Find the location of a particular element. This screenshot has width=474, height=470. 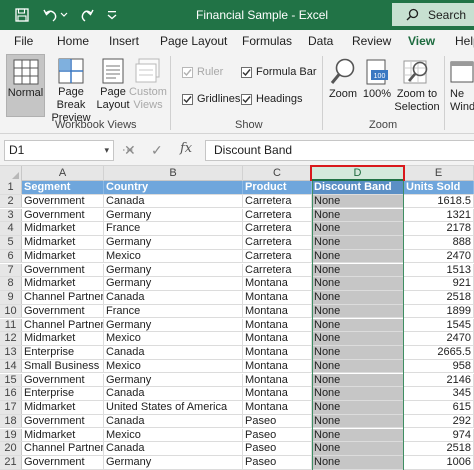

custom-views-button: Custom Views is located at coordinates (148, 83).